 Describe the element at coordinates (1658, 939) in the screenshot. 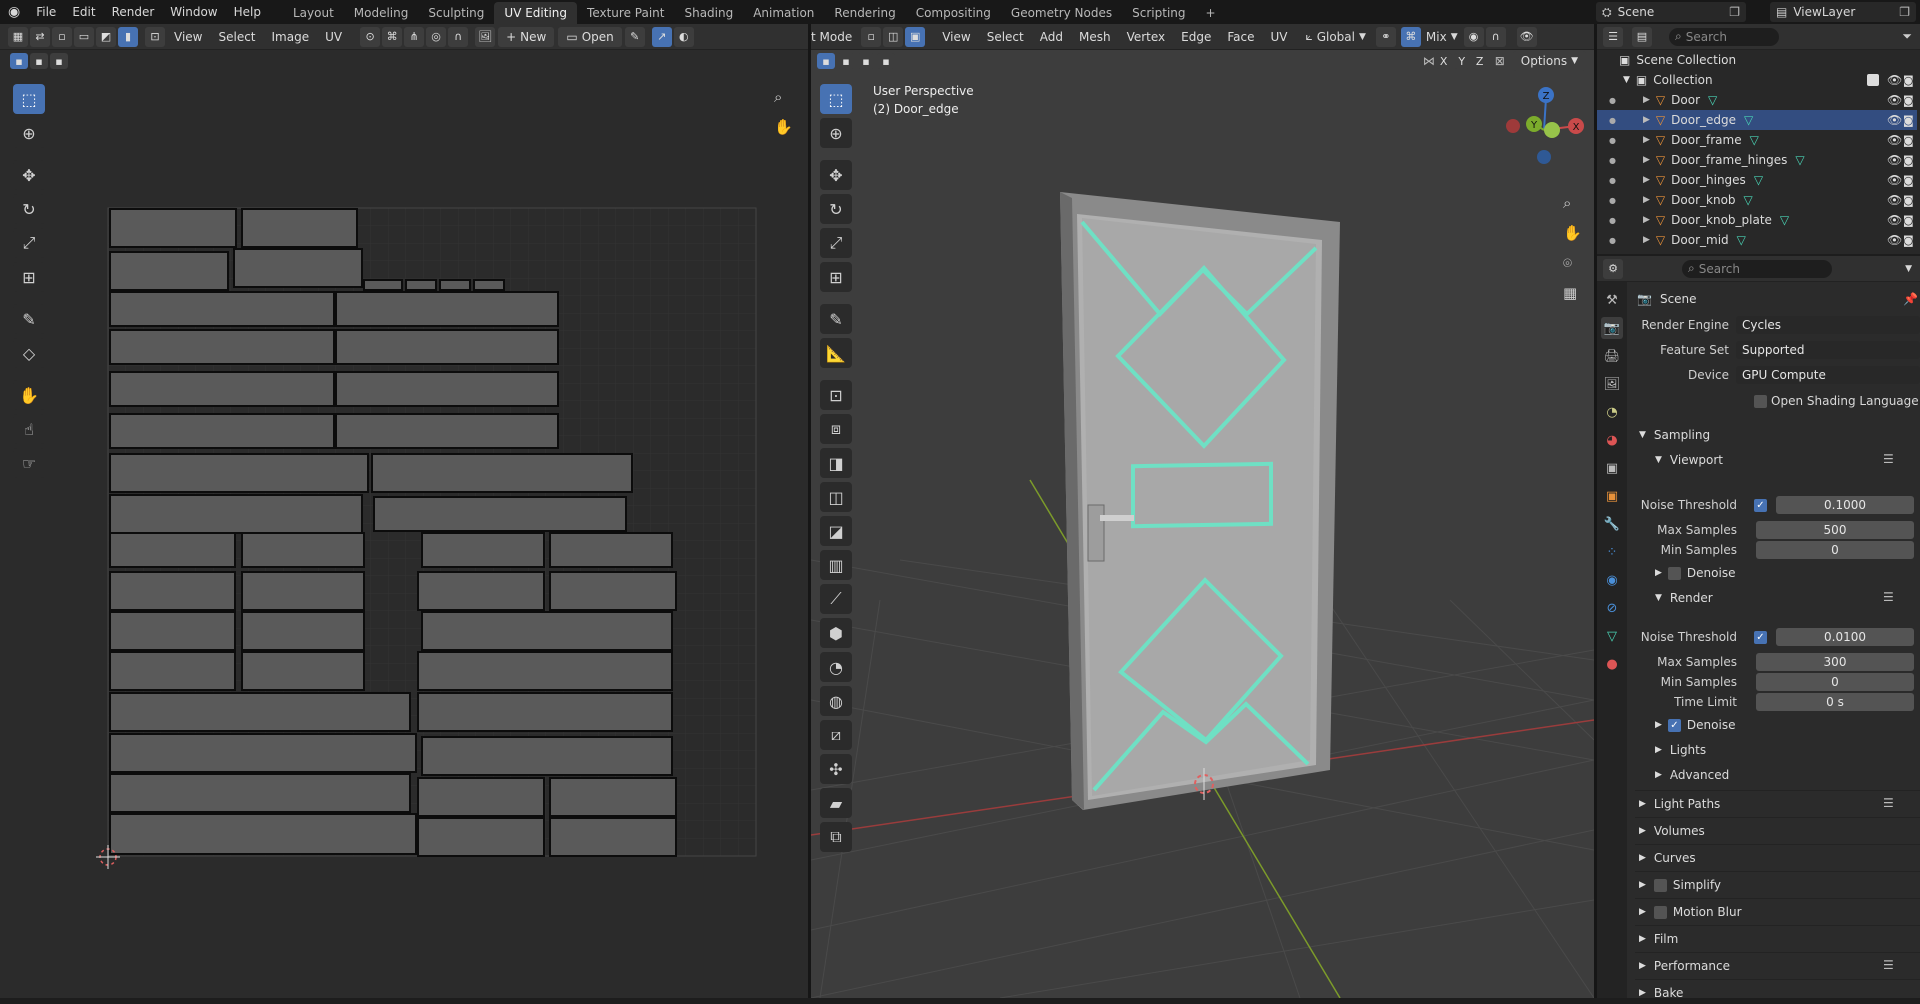

I see `render-panel-header: ▶ Film` at that location.